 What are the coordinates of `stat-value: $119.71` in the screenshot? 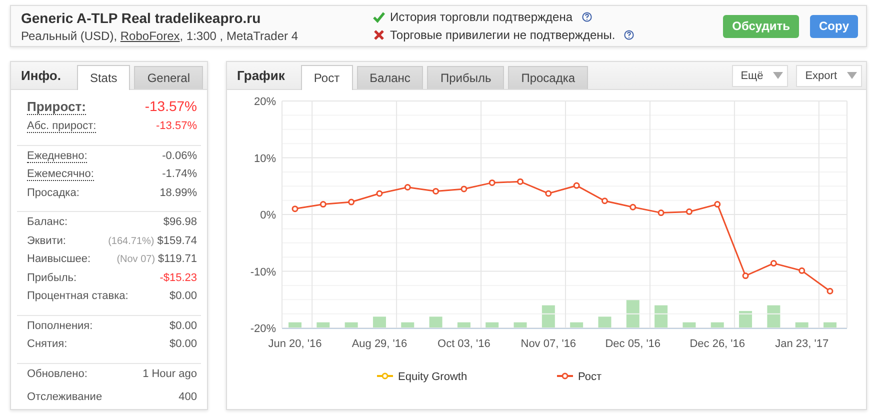 It's located at (177, 259).